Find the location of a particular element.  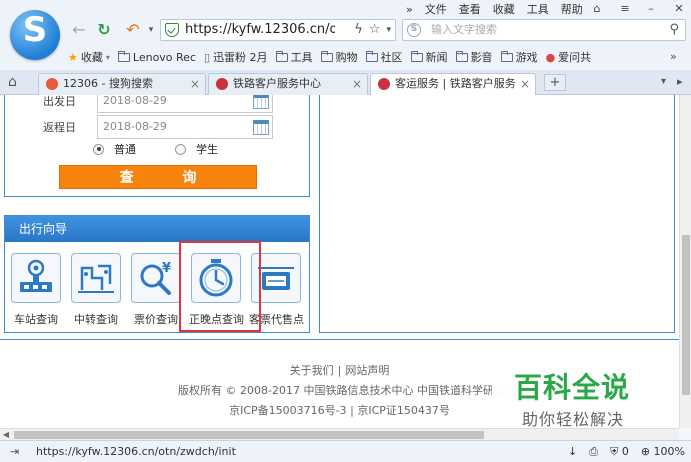

tab-sogou-search: 12306 - 搜狗搜索 × is located at coordinates (122, 84).